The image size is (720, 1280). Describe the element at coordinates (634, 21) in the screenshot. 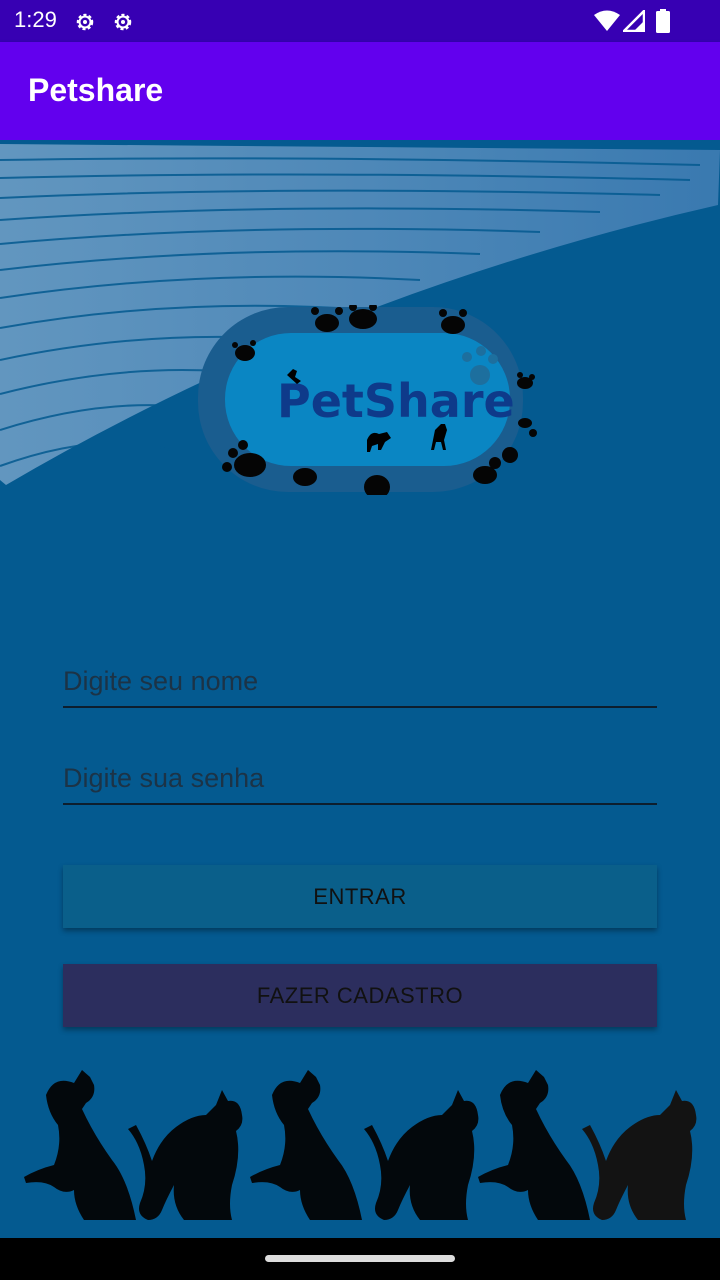

I see `signal-icon` at that location.